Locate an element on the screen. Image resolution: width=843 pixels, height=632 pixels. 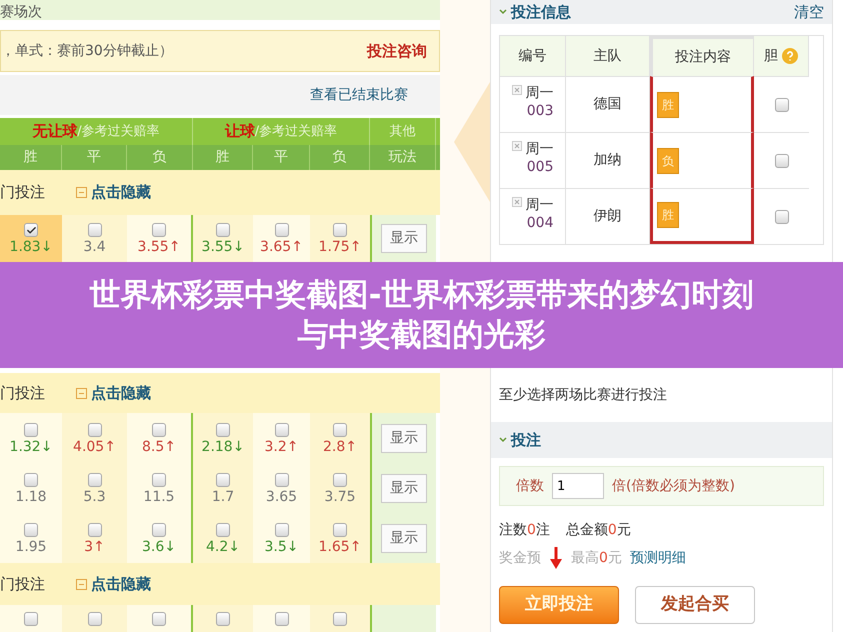
check-icon is located at coordinates (31, 230).